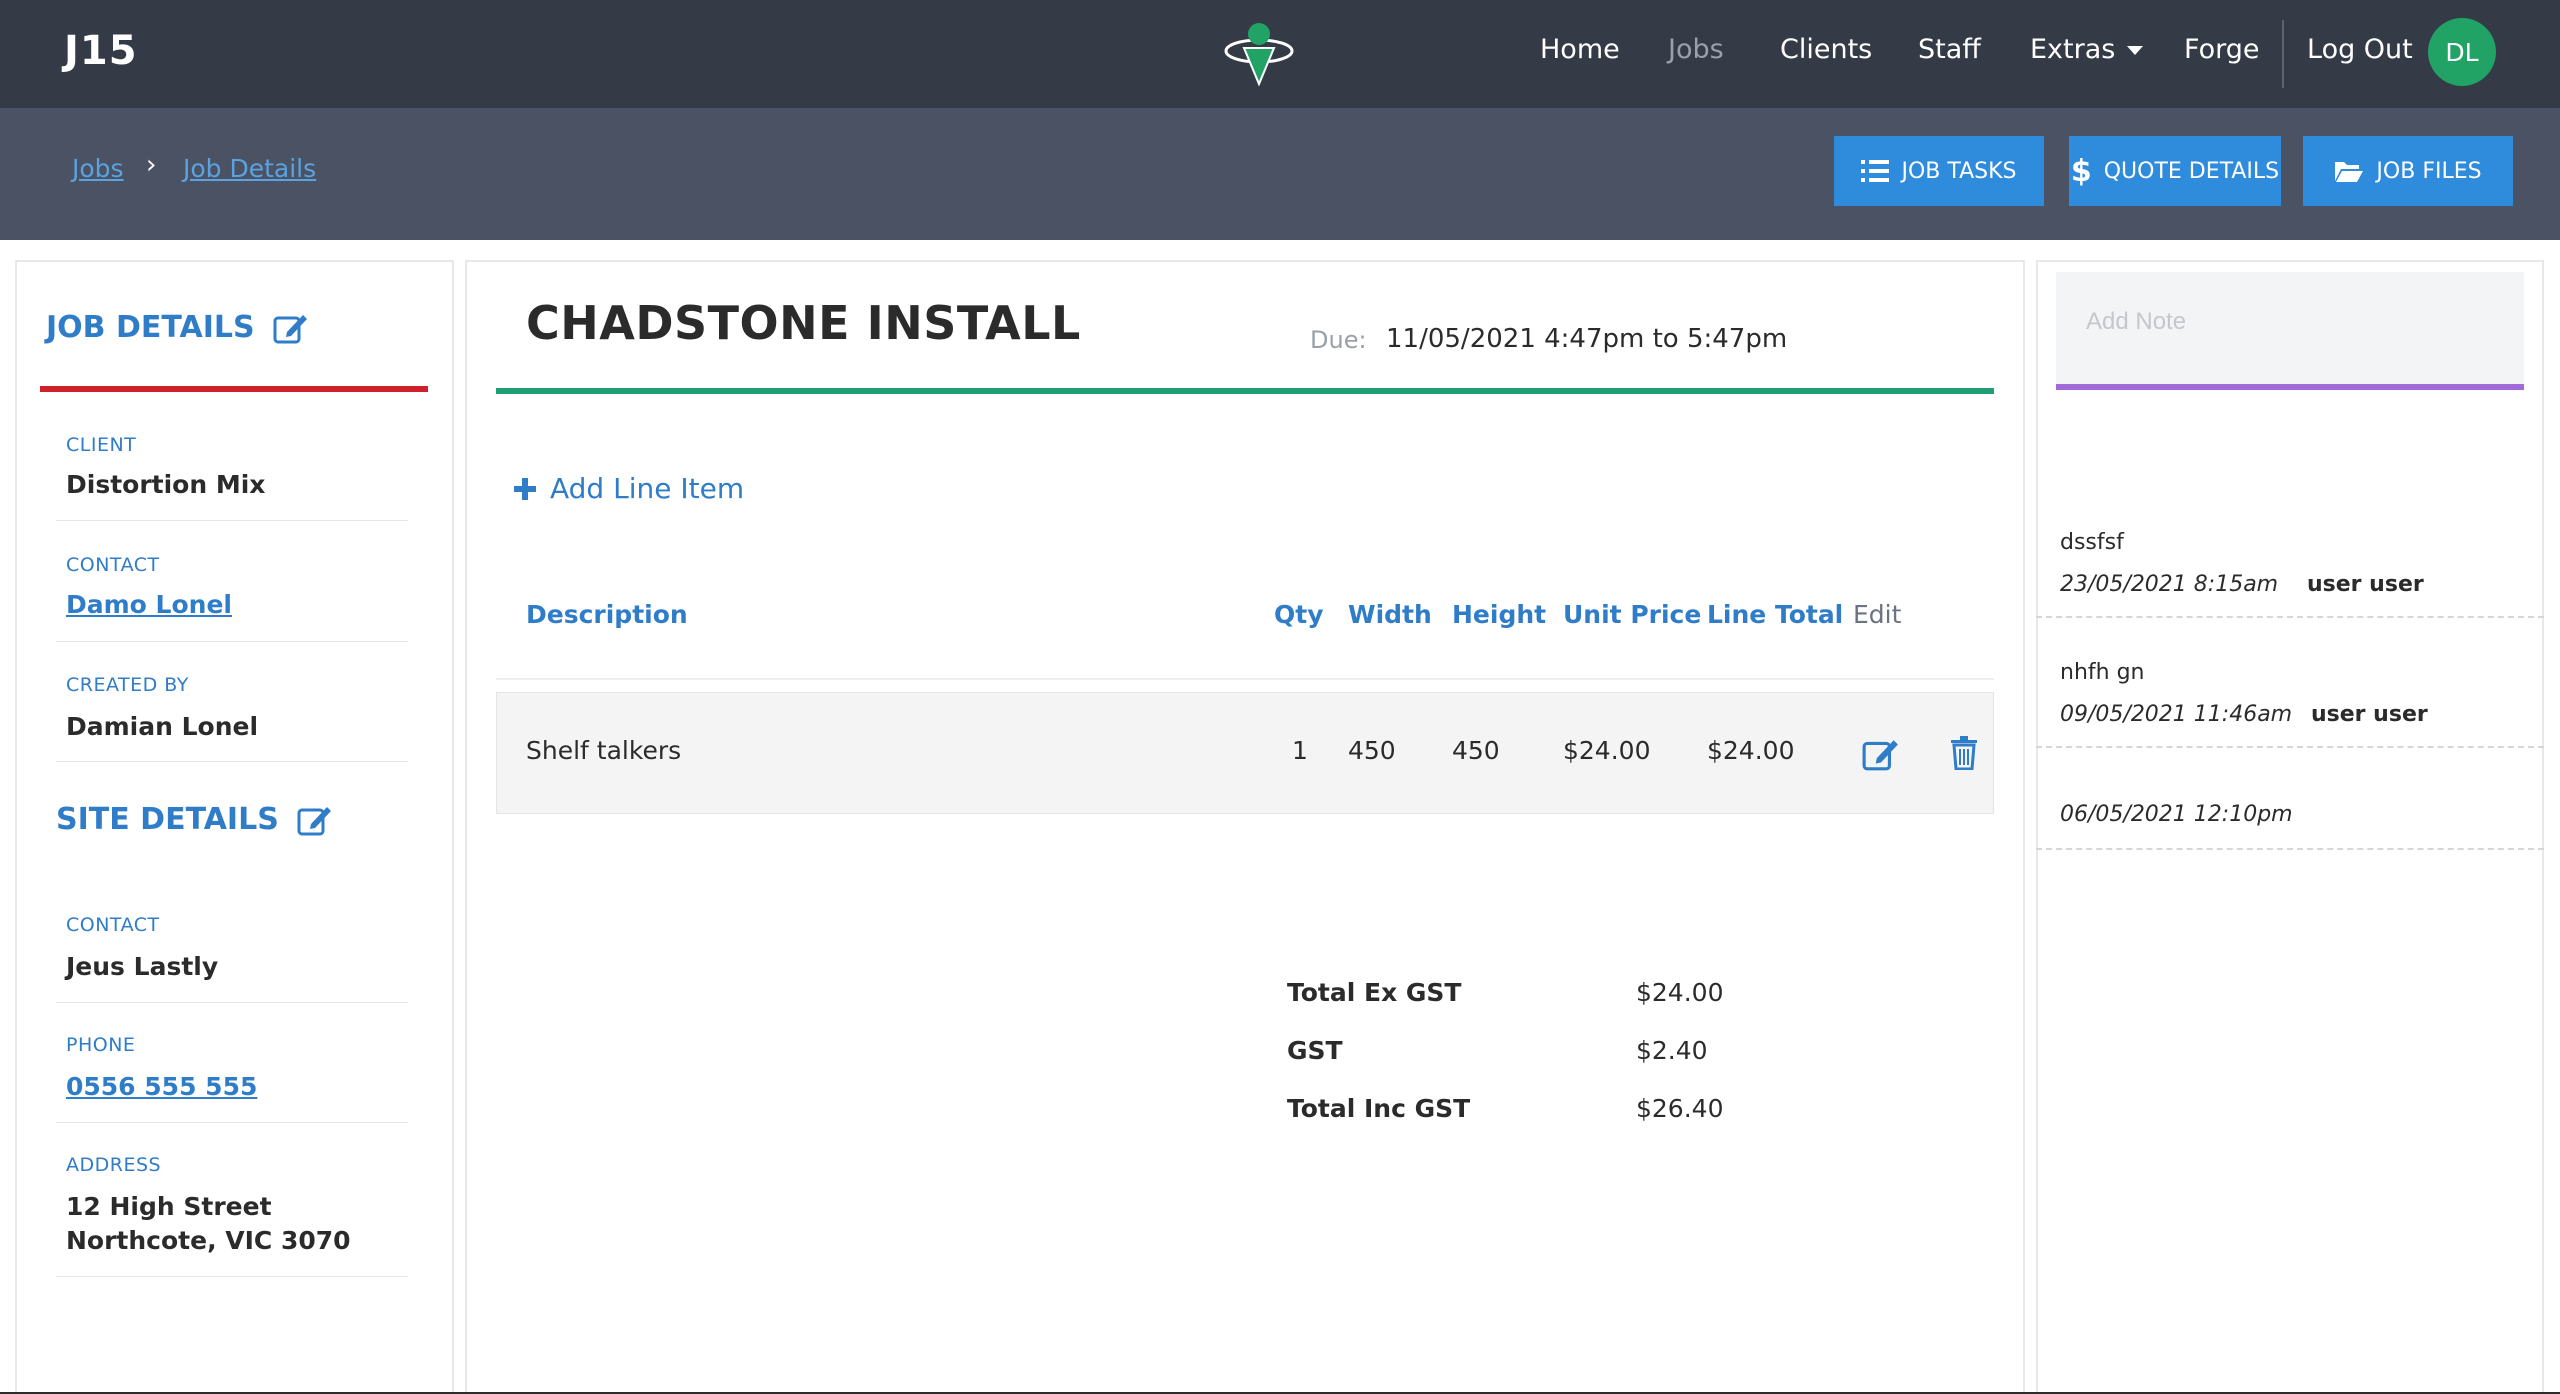  Describe the element at coordinates (113, 925) in the screenshot. I see `site-contact-label: CONTACT` at that location.